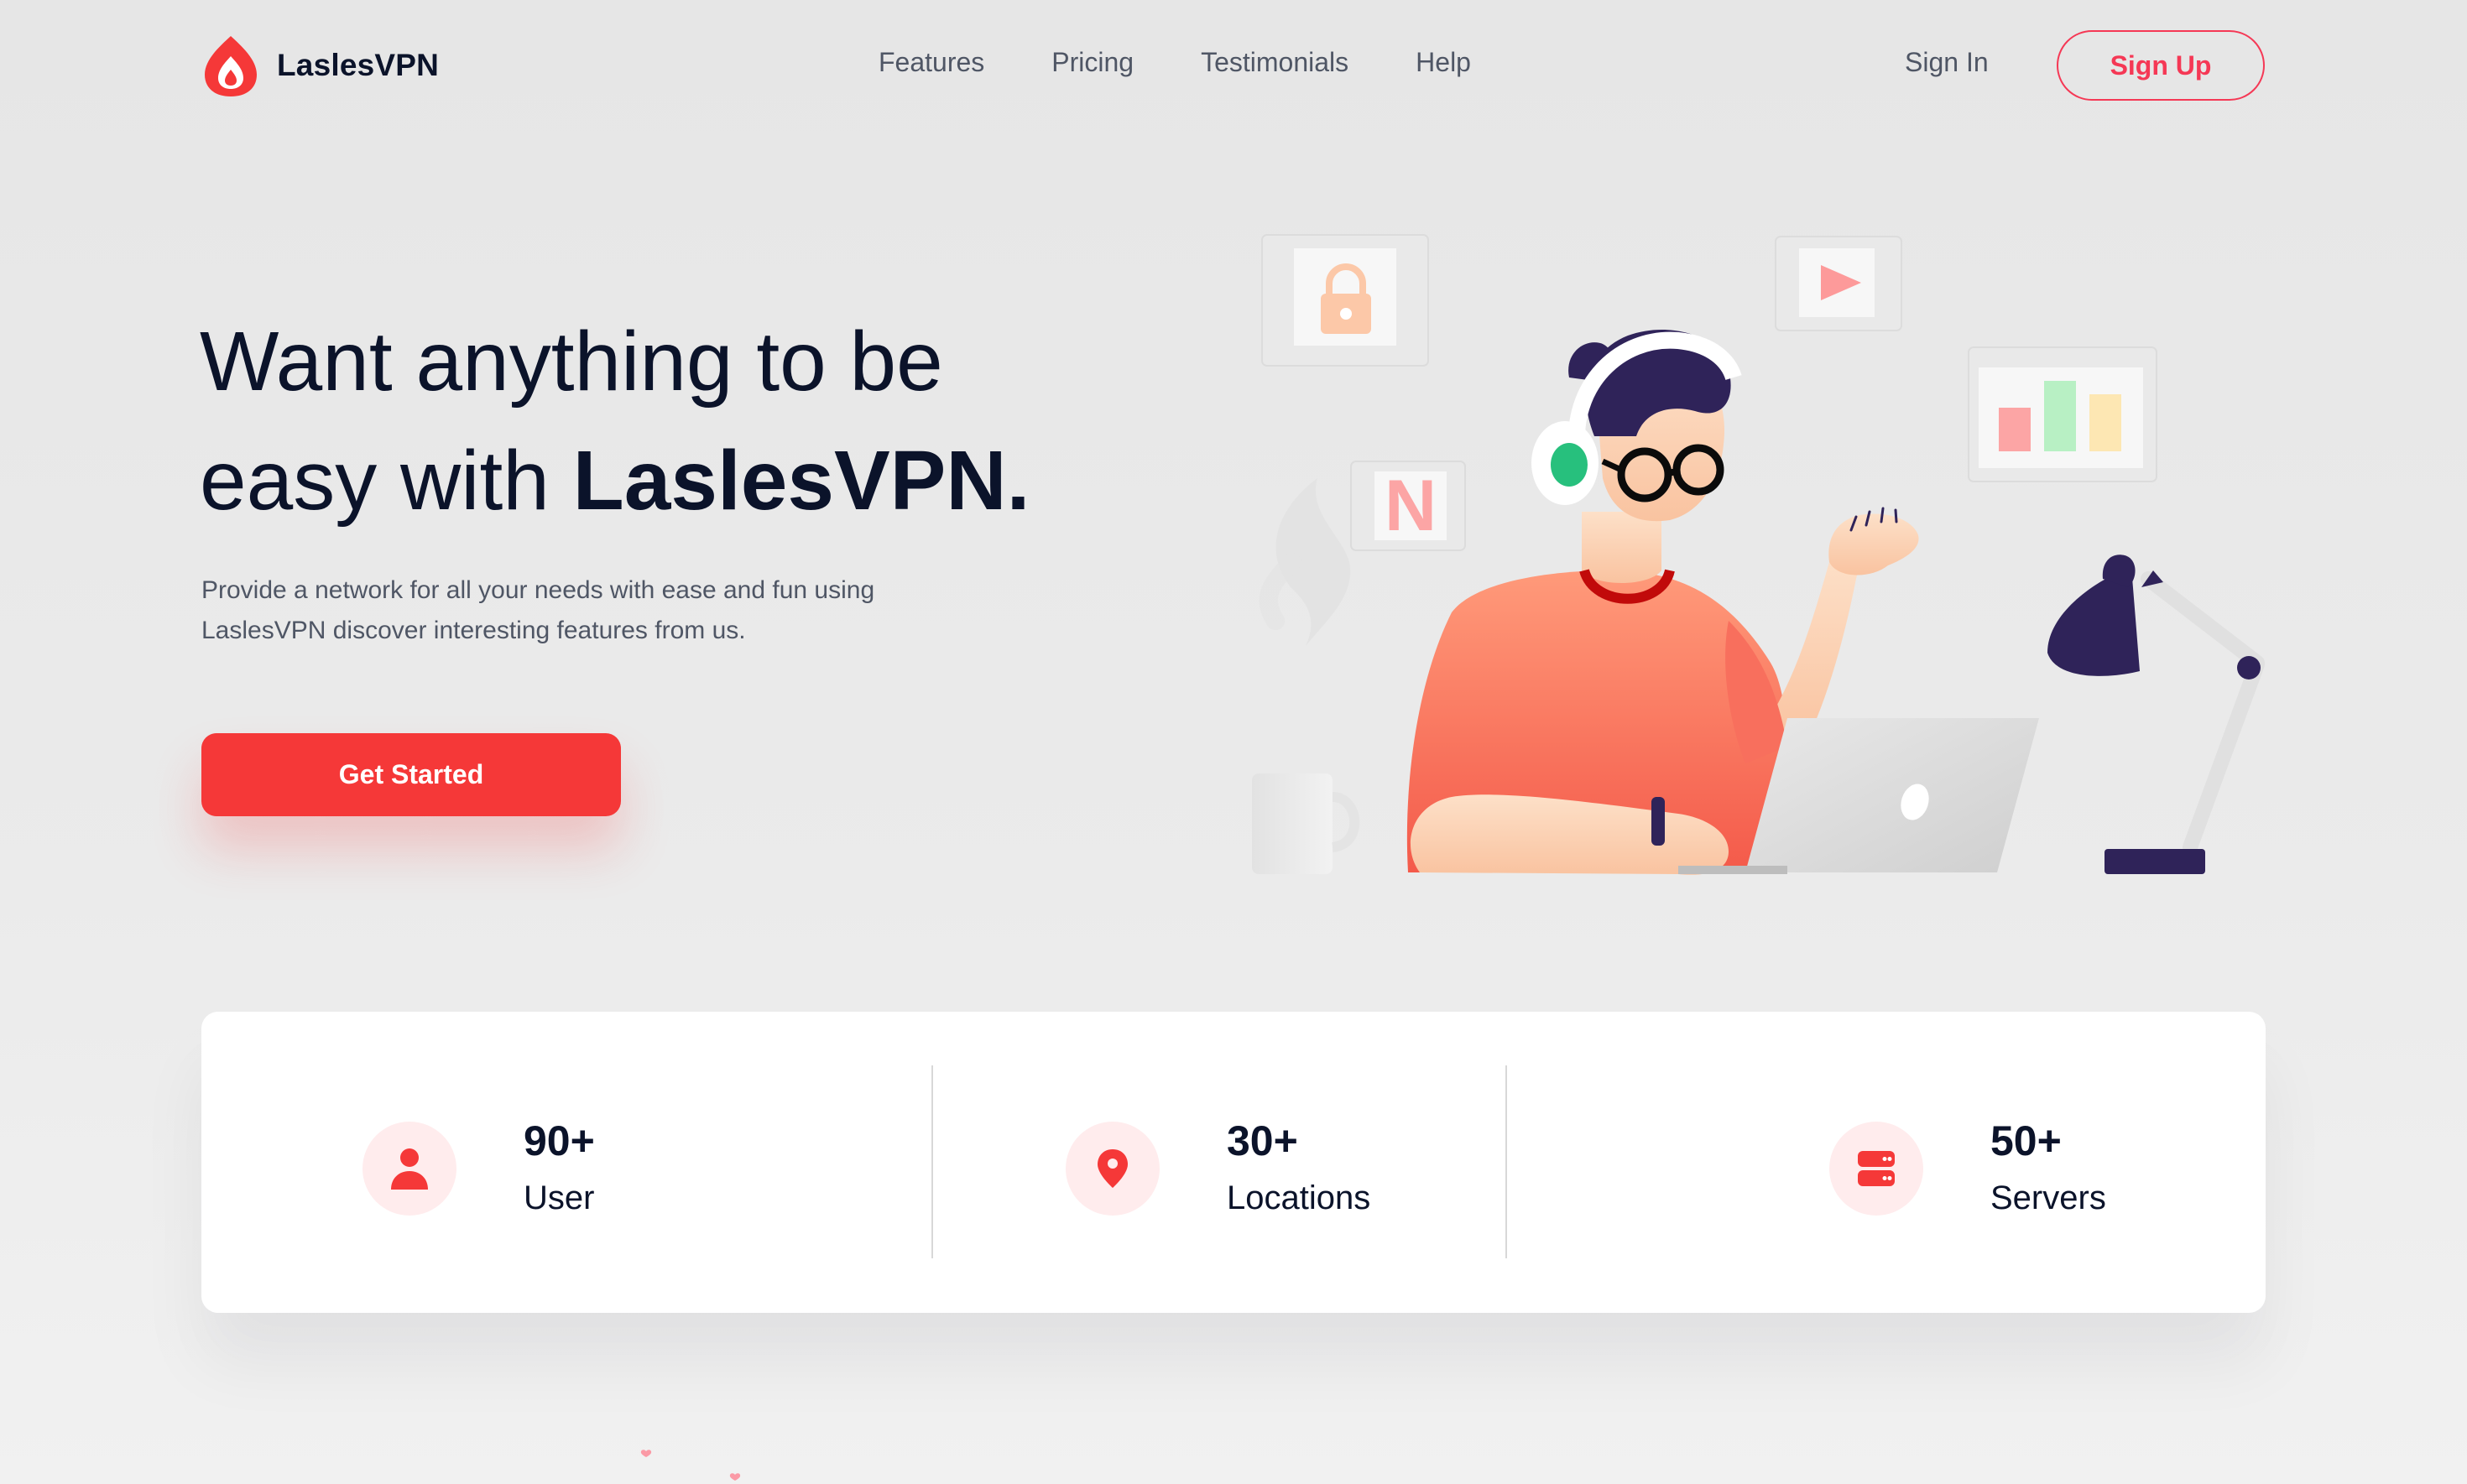  What do you see at coordinates (1274, 62) in the screenshot?
I see `nav-link-testimonials: Testimonials` at bounding box center [1274, 62].